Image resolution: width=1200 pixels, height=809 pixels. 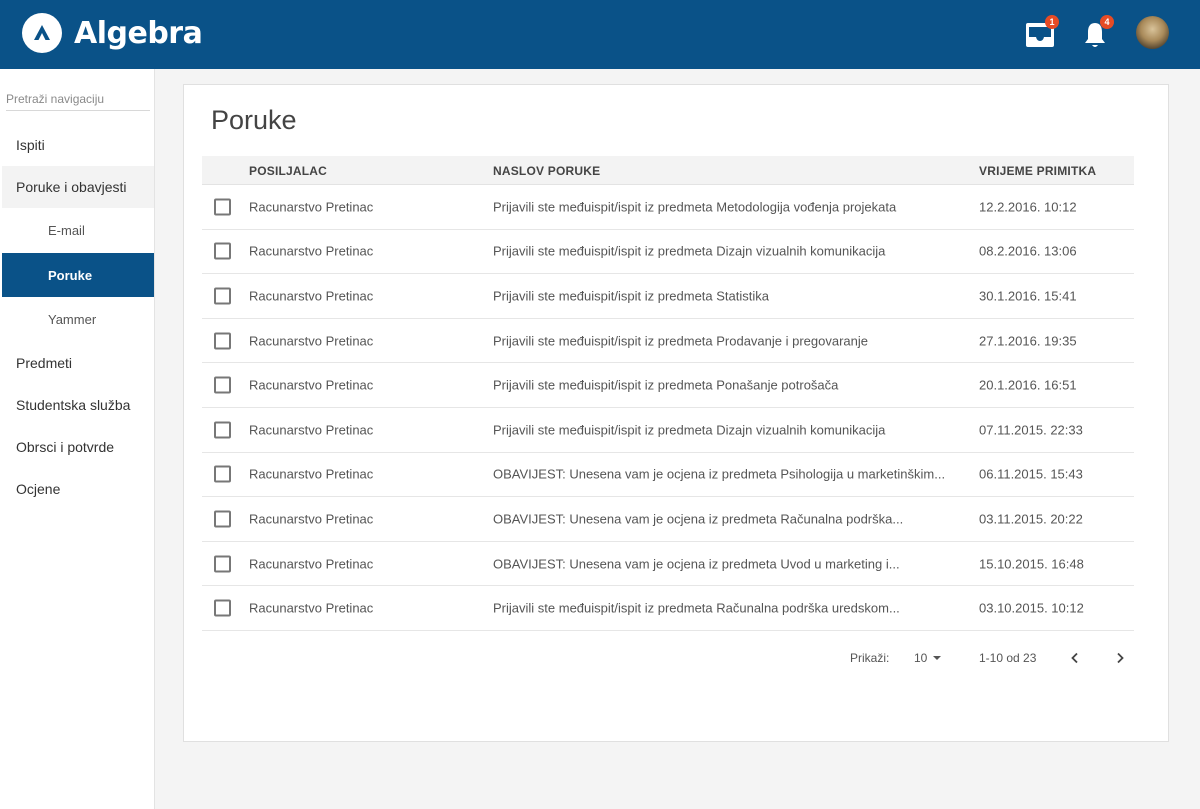 I want to click on row-time: 06.11.2015. 15:43, so click(x=1031, y=474).